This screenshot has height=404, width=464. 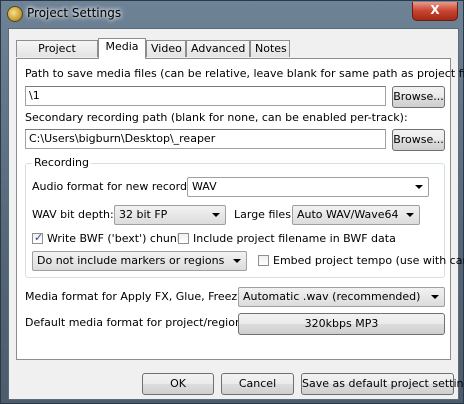 I want to click on write-bwf-checkbox: ✓ Write BWF ('bext') chunk, so click(x=108, y=238).